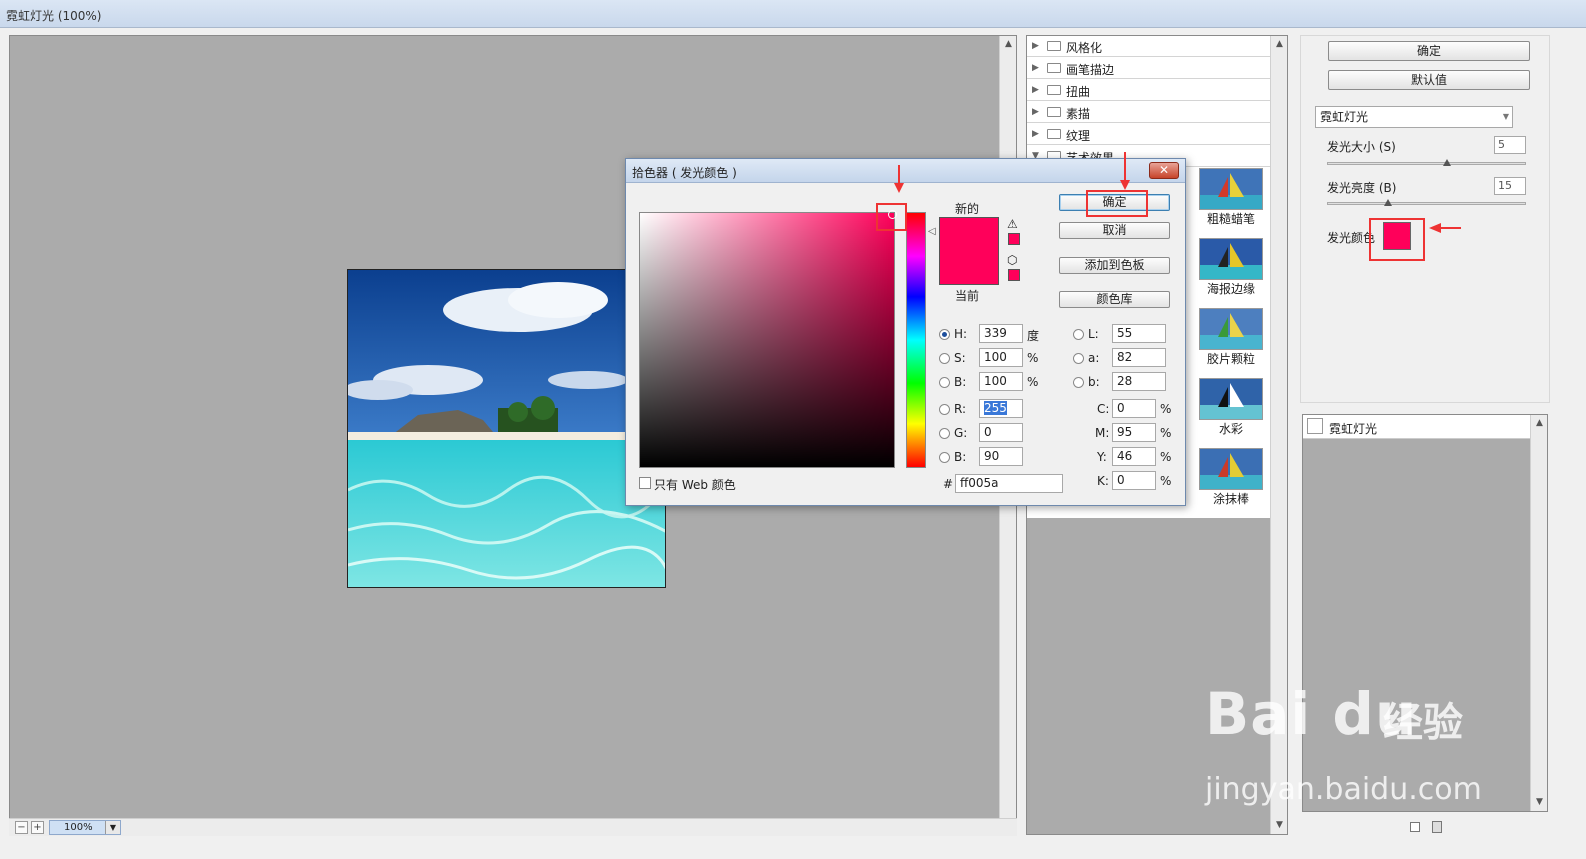  What do you see at coordinates (932, 231) in the screenshot?
I see `hue-pointer-icon: ◁` at bounding box center [932, 231].